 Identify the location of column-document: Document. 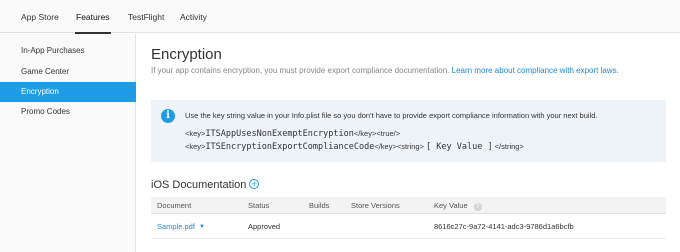
(174, 205).